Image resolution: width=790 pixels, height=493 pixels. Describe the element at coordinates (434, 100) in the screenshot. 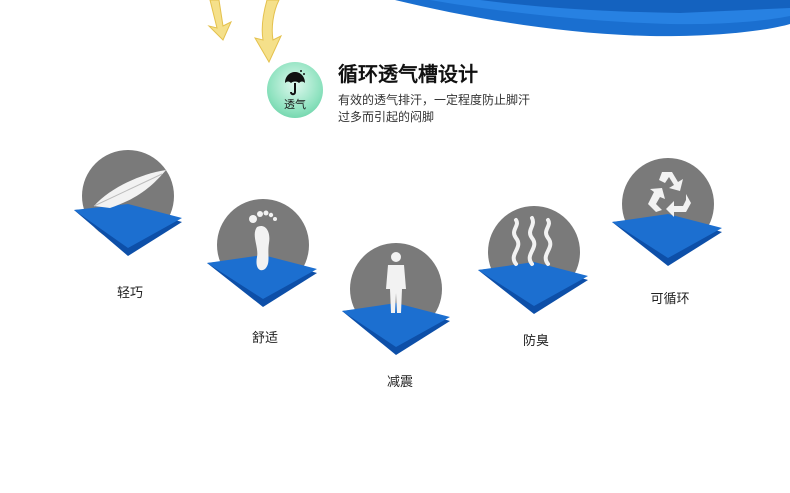

I see `description-line: 有效的透气排汗，一定程度防止脚汗` at that location.